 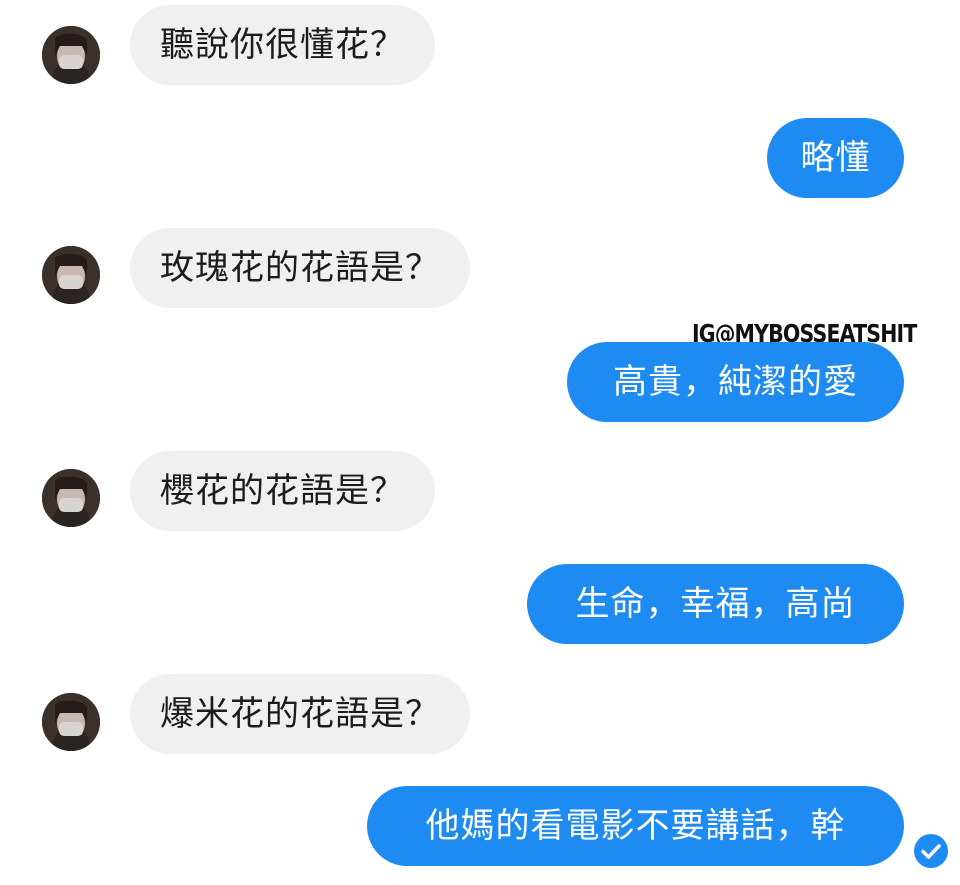 I want to click on outgoing-message: 他媽的看電影不要講話，幹, so click(x=635, y=826).